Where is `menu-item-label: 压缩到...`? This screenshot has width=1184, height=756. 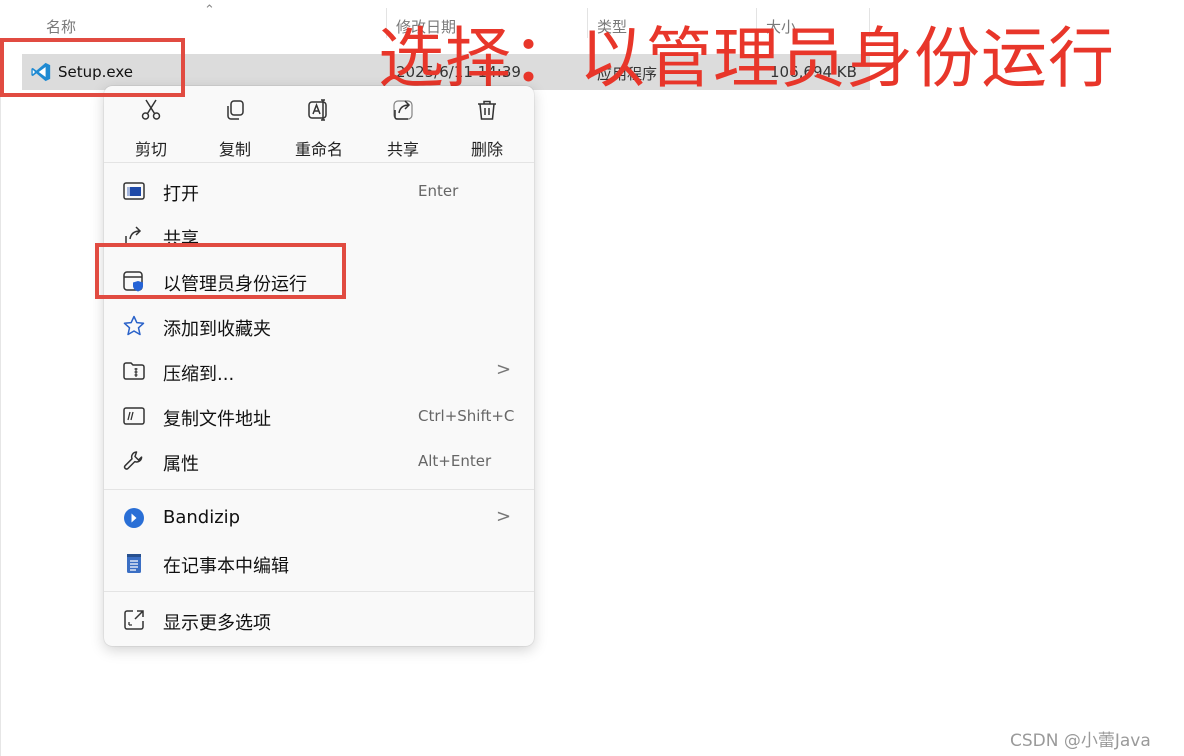
menu-item-label: 压缩到... is located at coordinates (199, 374).